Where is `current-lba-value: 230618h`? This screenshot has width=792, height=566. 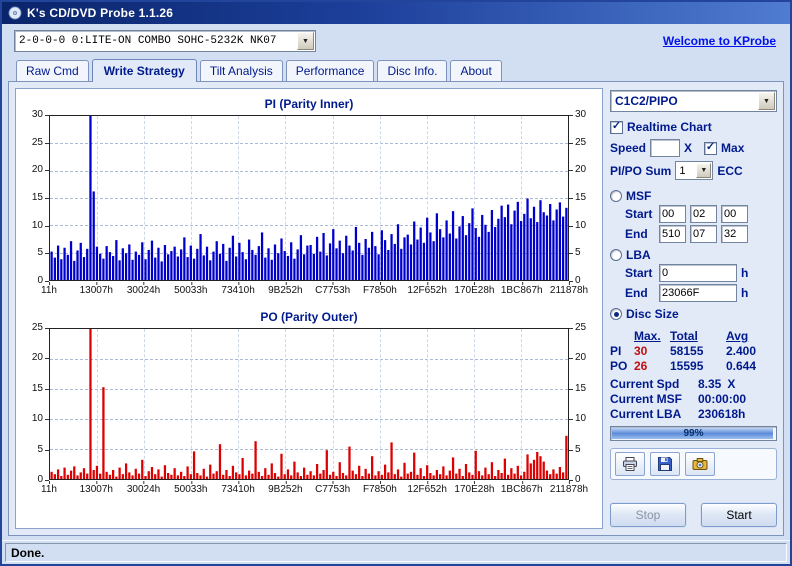 current-lba-value: 230618h is located at coordinates (722, 414).